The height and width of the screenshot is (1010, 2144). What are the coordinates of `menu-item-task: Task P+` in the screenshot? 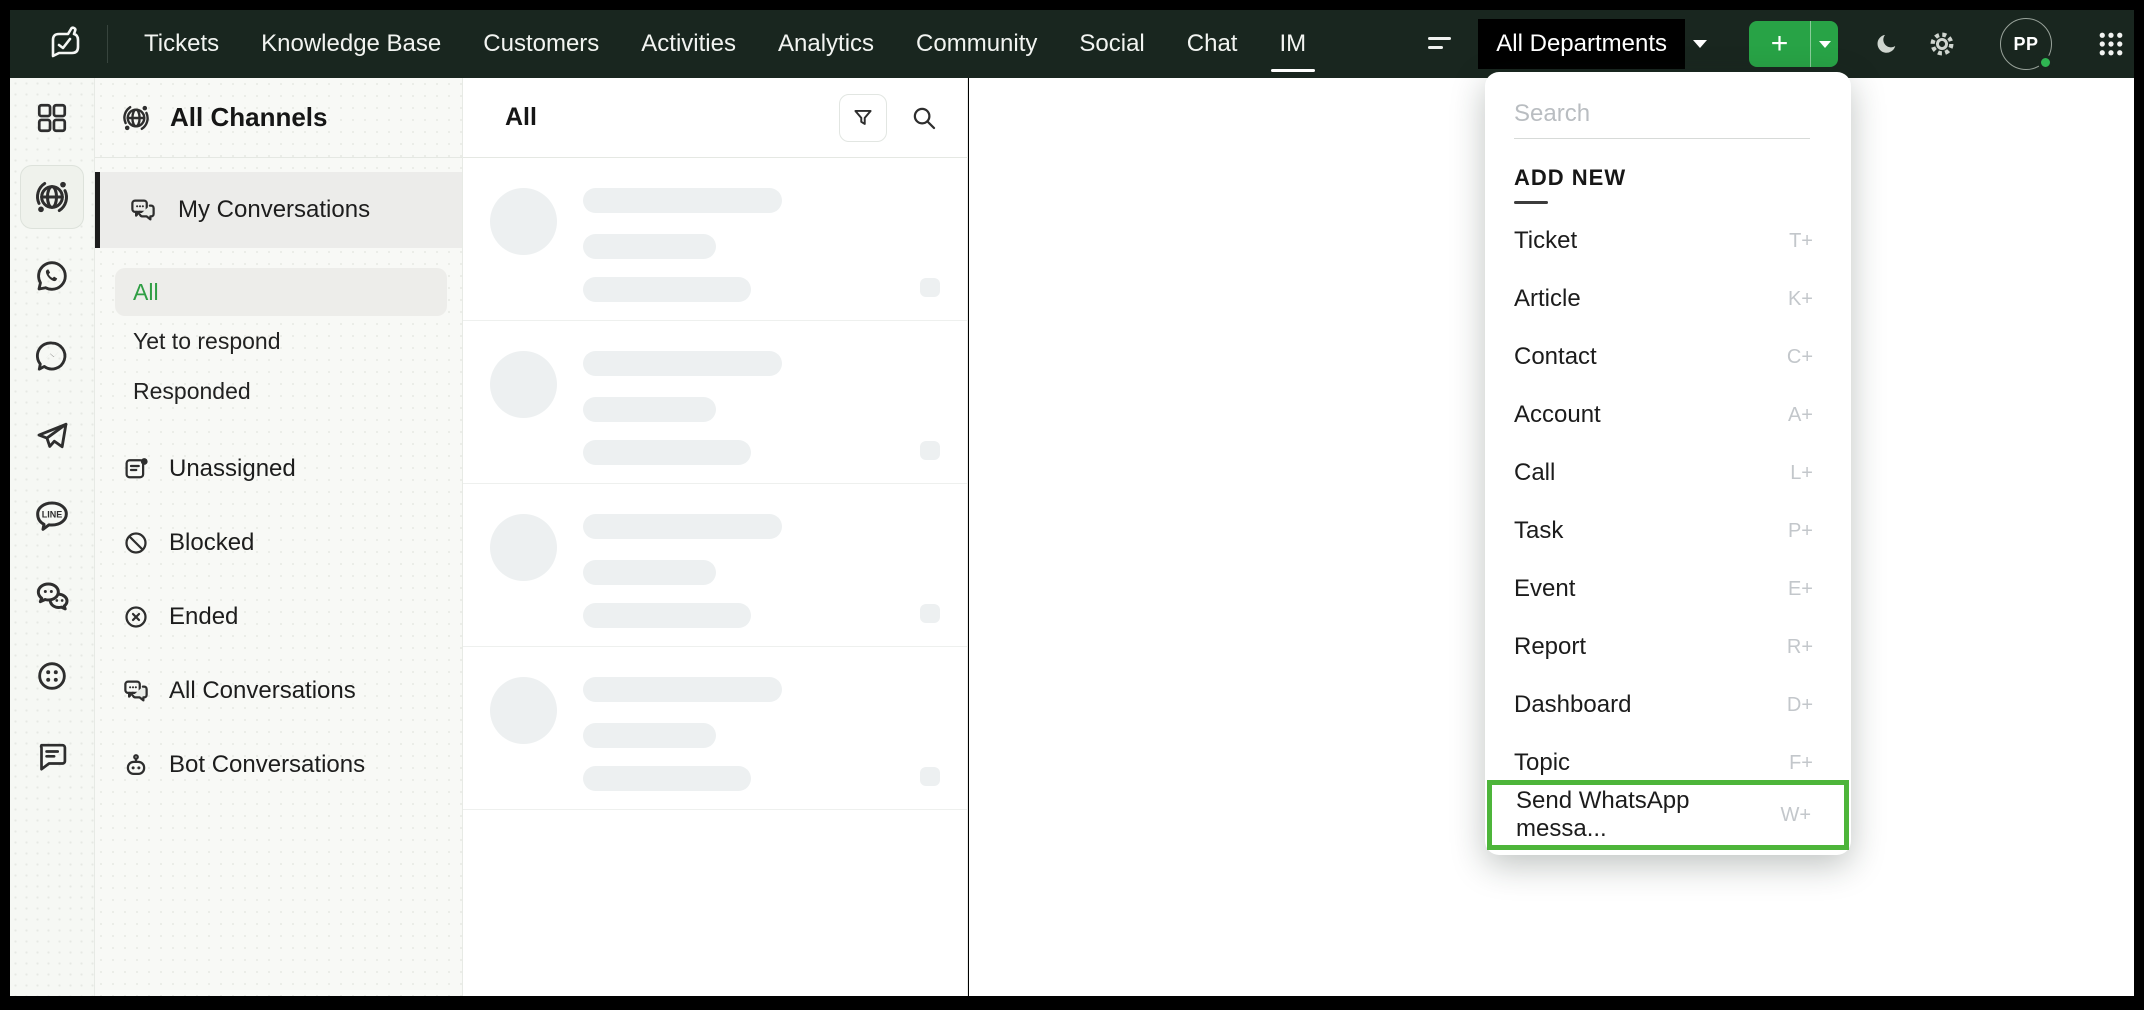 It's located at (1668, 531).